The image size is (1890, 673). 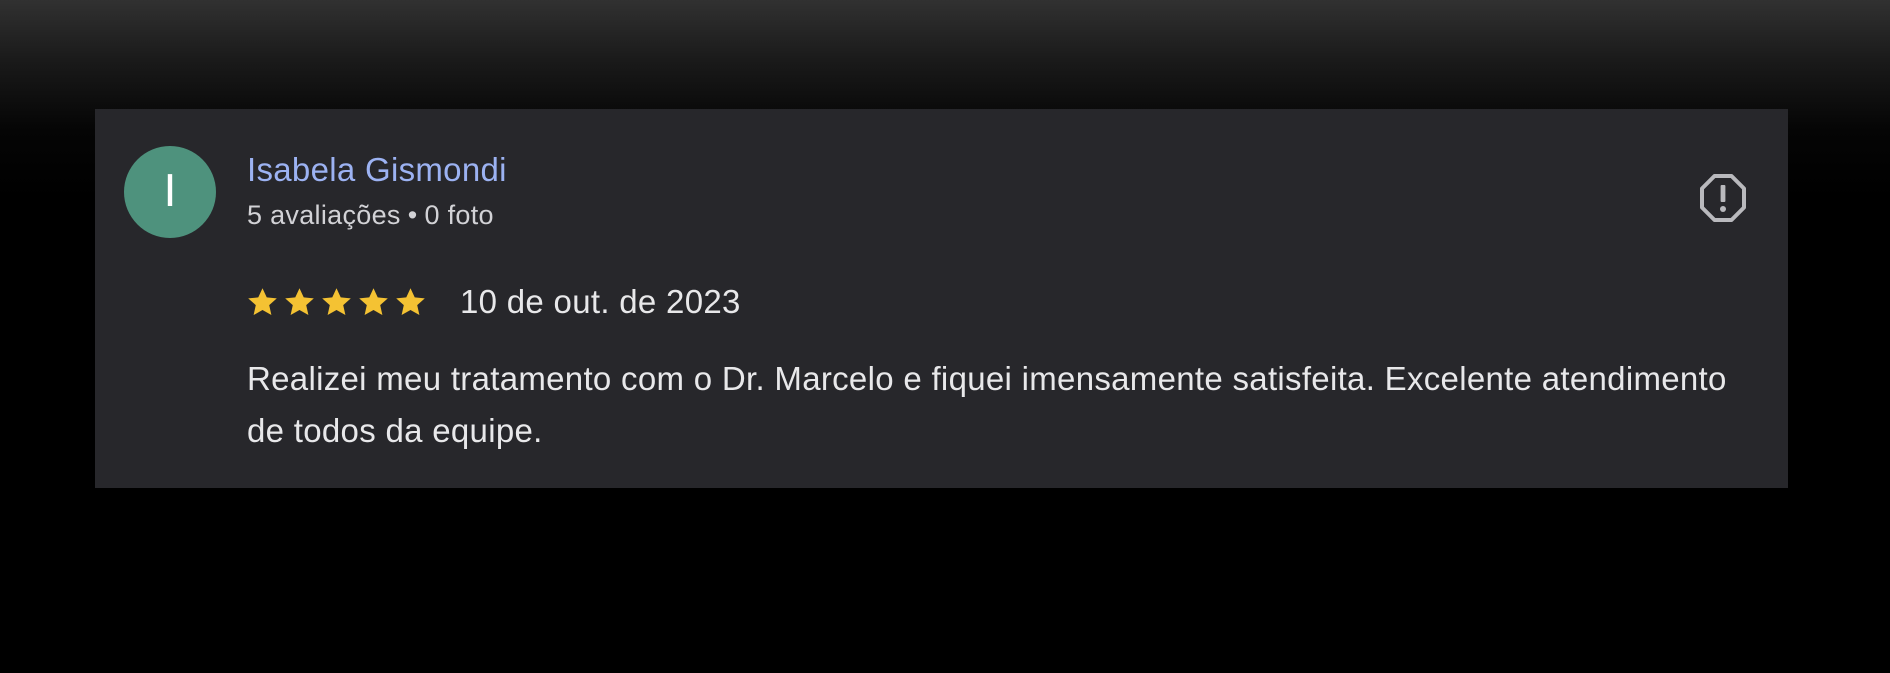 What do you see at coordinates (324, 215) in the screenshot?
I see `reviews-count: 5 avaliações` at bounding box center [324, 215].